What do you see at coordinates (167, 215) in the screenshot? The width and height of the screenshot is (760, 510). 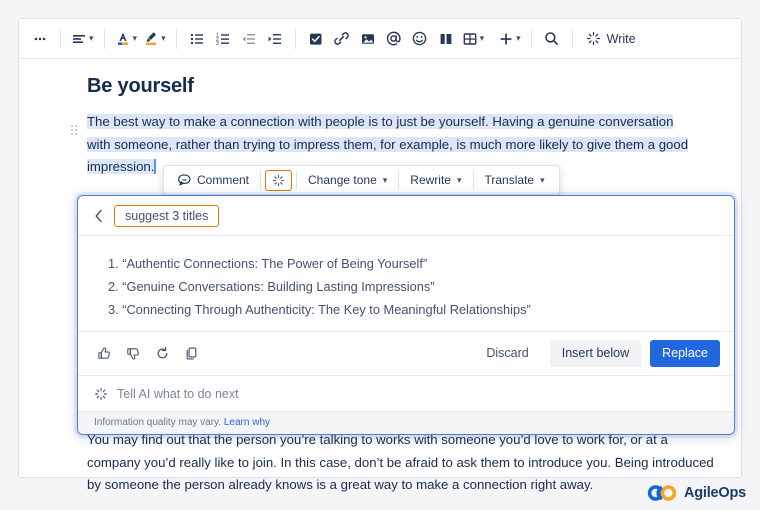 I see `ai-prompt-chip: suggest 3 titles` at bounding box center [167, 215].